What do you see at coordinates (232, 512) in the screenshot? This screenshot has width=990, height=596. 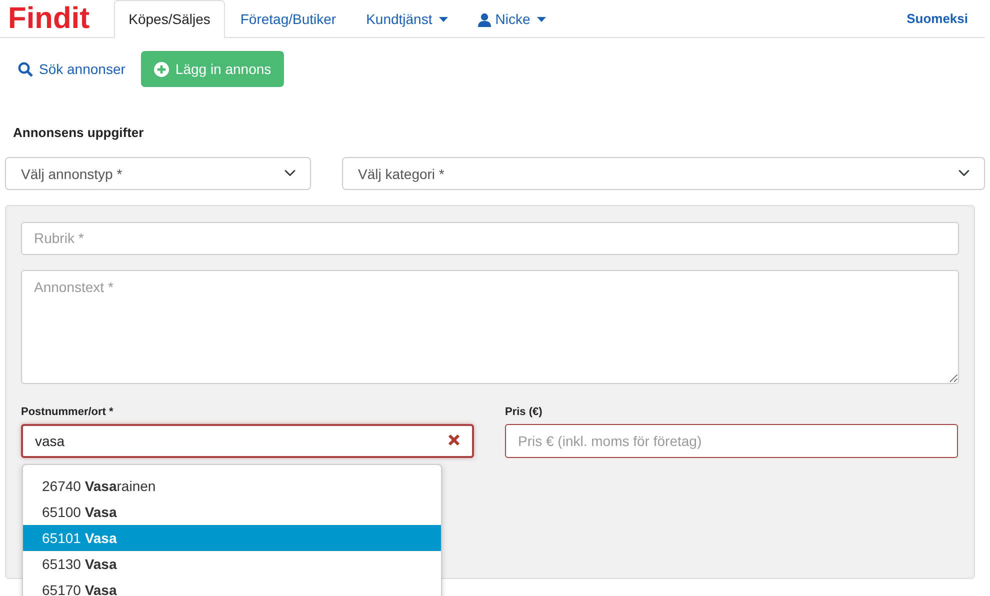 I see `suggestion-item: 65100 Vasa` at bounding box center [232, 512].